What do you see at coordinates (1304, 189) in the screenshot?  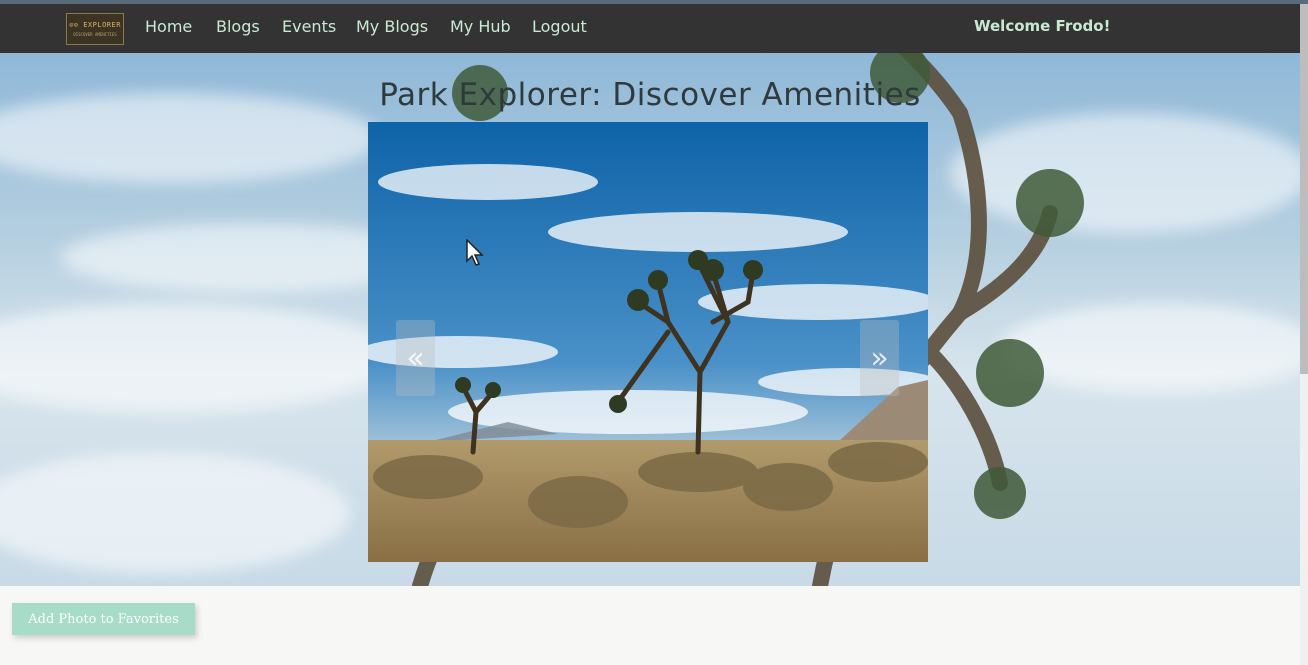 I see `scrollbar-thumb` at bounding box center [1304, 189].